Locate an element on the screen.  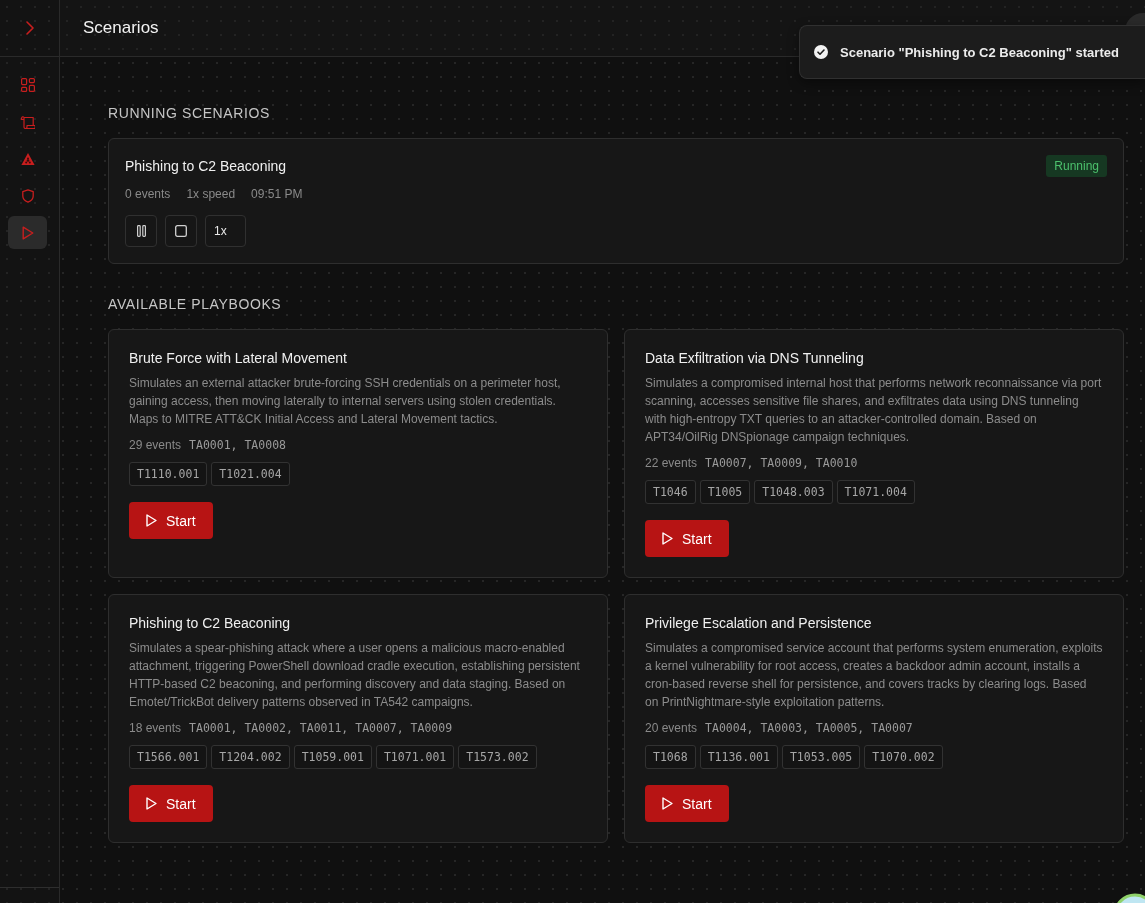
hazard-icon is located at coordinates (27, 158).